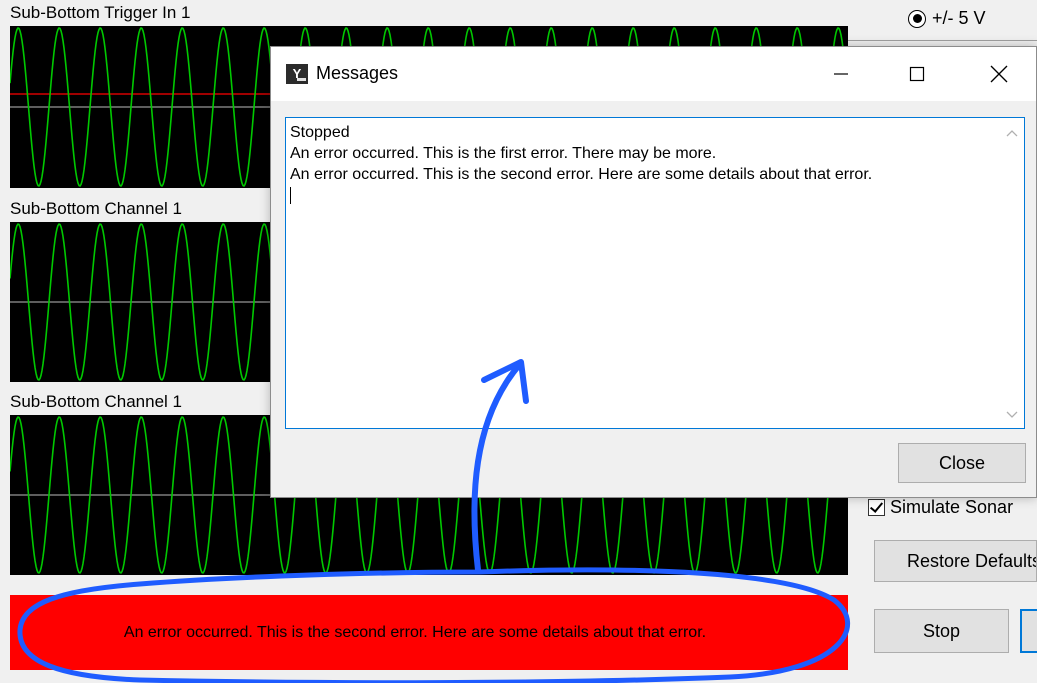 The image size is (1037, 683). I want to click on restore-defaults-button: Restore Defaults, so click(955, 561).